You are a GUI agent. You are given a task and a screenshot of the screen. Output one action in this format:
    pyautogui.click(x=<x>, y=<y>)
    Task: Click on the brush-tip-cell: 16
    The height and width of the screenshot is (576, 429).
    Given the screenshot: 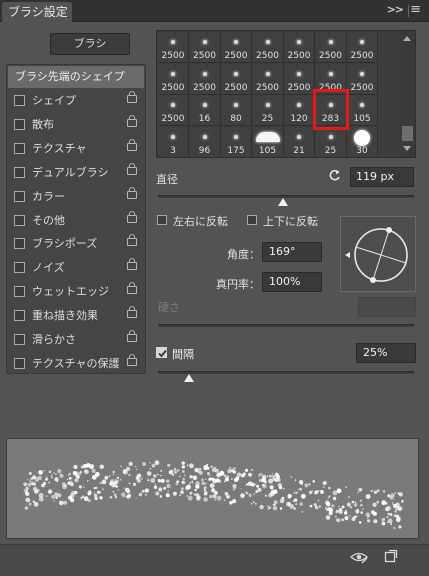 What is the action you would take?
    pyautogui.click(x=205, y=110)
    